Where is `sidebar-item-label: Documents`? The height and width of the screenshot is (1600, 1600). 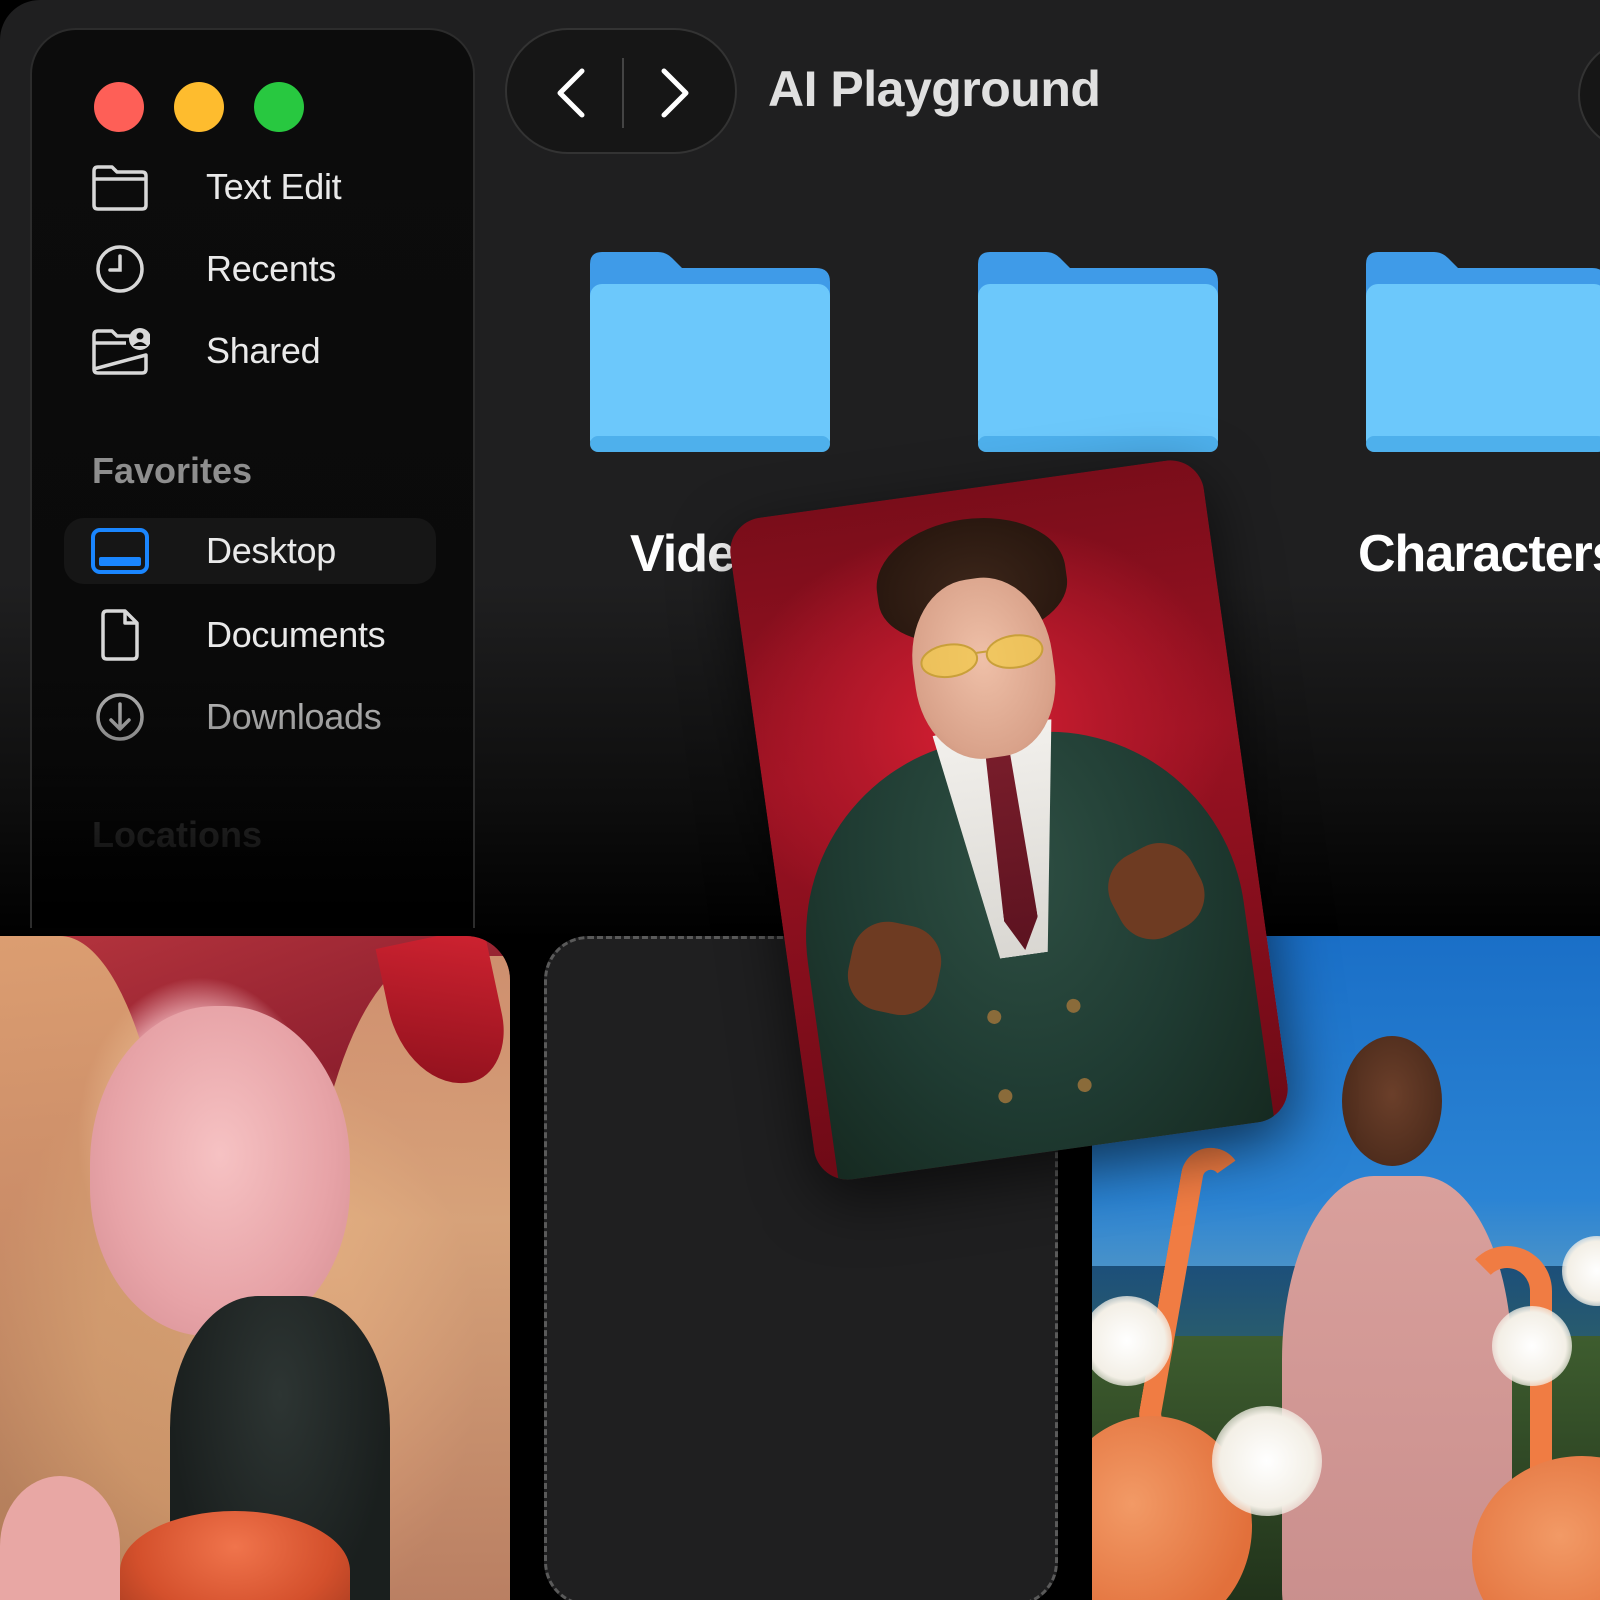 sidebar-item-label: Documents is located at coordinates (296, 634).